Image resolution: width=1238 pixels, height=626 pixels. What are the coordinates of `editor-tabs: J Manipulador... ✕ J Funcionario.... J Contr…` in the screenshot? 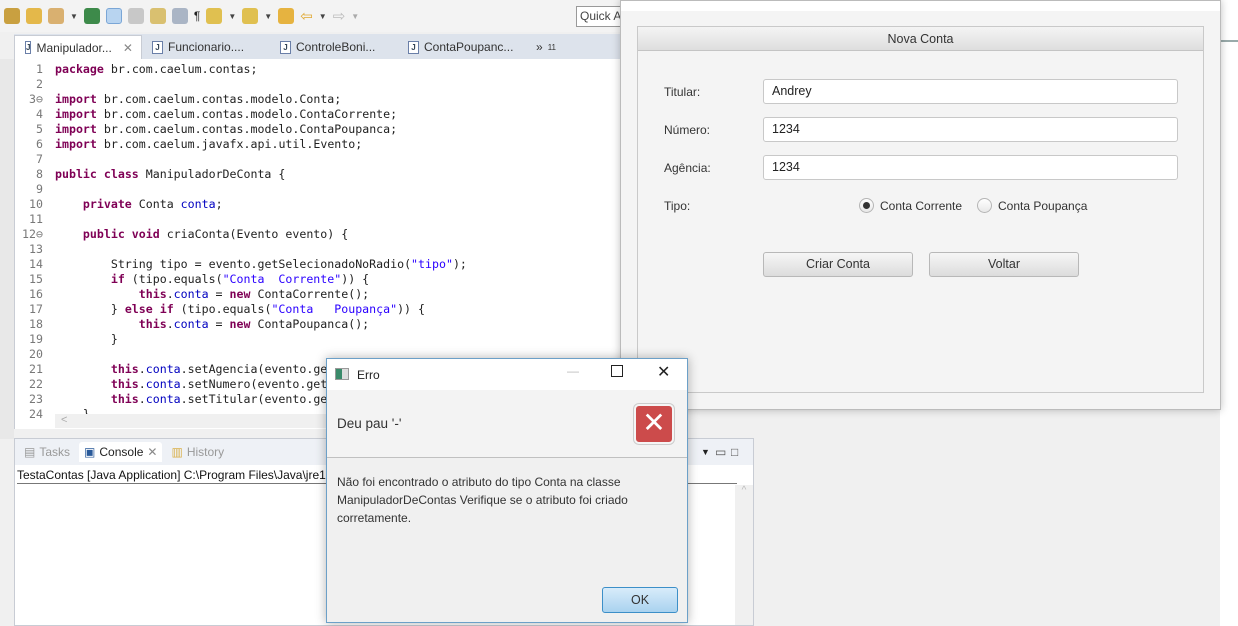 It's located at (317, 46).